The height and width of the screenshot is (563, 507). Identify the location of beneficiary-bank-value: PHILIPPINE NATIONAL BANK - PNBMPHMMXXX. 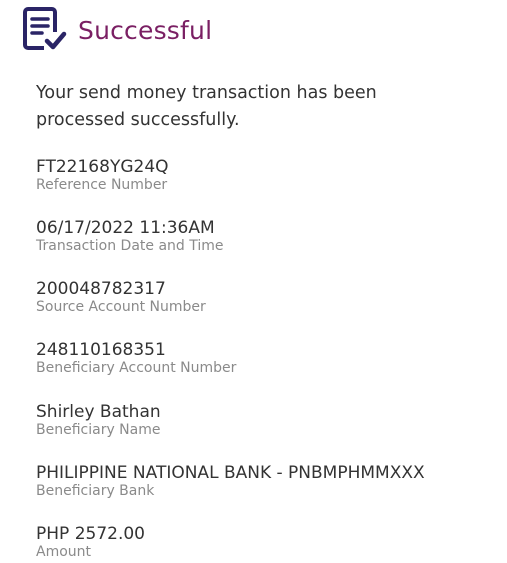
(230, 473).